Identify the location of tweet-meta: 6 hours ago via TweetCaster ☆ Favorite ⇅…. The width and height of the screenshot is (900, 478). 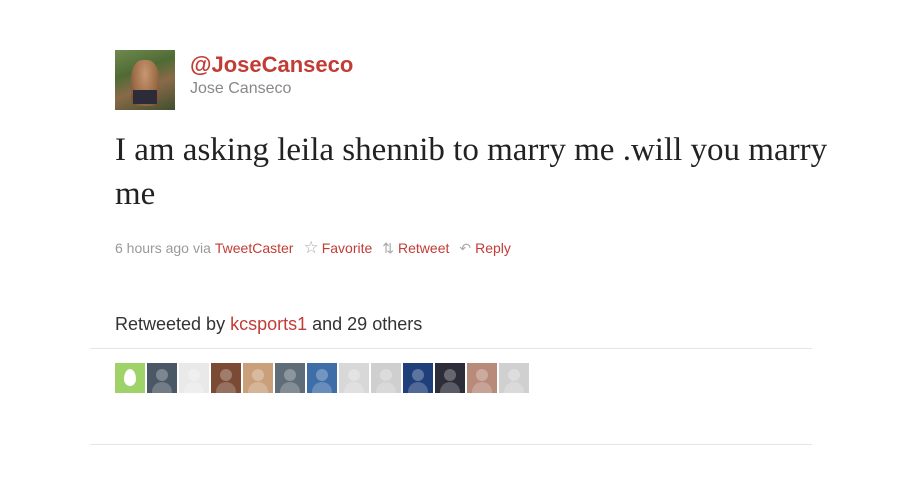
(313, 248).